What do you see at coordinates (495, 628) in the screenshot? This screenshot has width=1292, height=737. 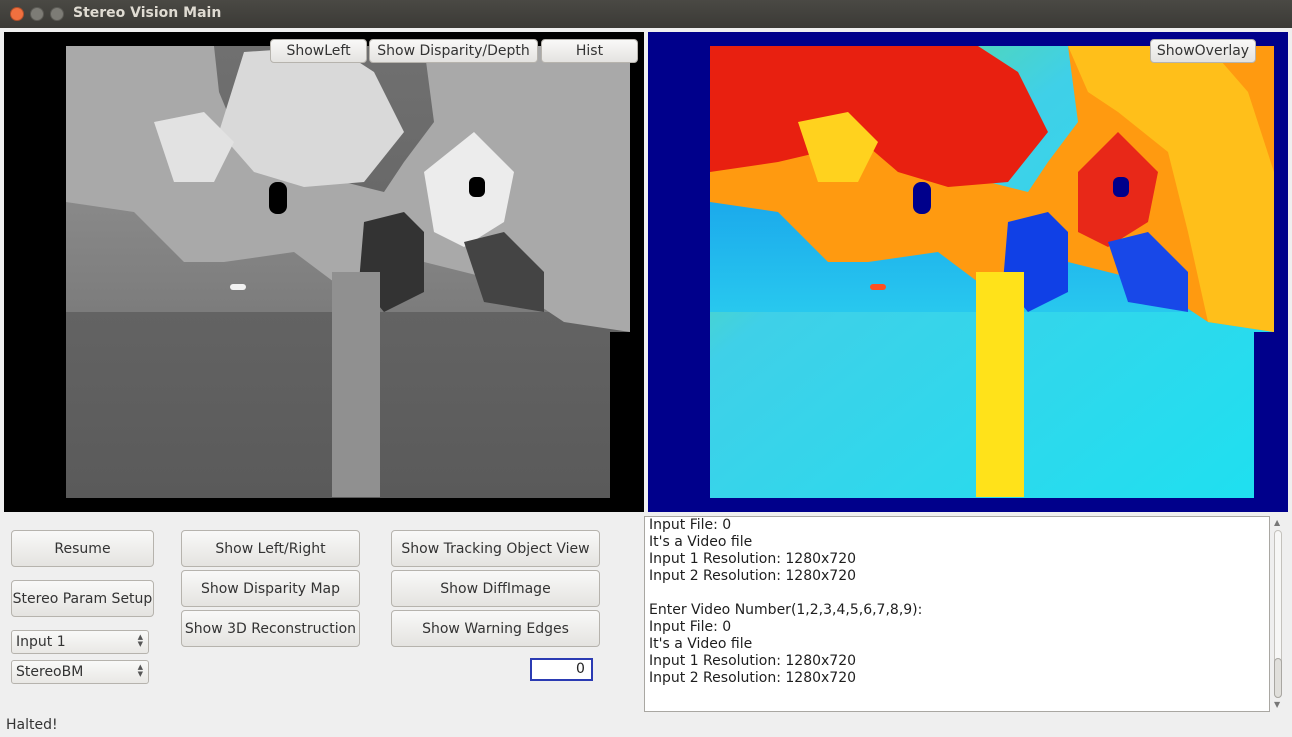 I see `show-warning-edges-button: Show Warning Edges` at bounding box center [495, 628].